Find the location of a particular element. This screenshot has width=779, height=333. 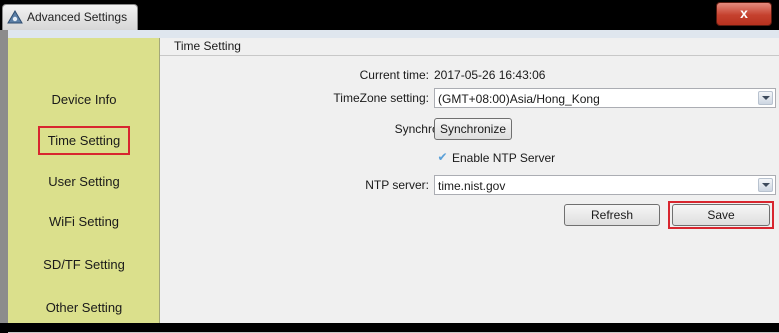

sidebar-item-label: SD/TF Setting is located at coordinates (84, 264).